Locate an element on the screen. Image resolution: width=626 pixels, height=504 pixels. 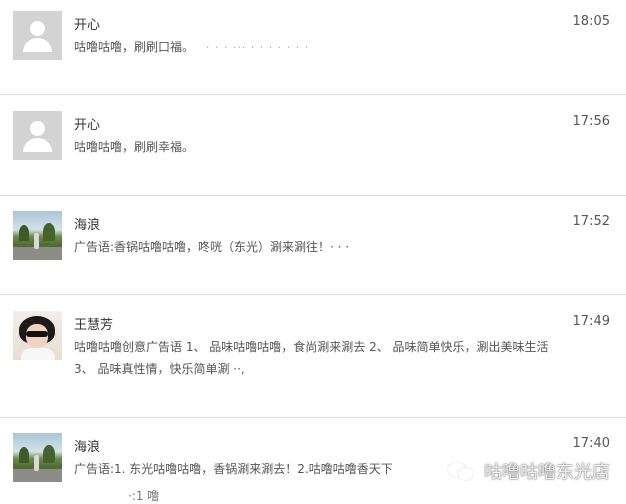
sender-name: 王慧芳 is located at coordinates (94, 325).